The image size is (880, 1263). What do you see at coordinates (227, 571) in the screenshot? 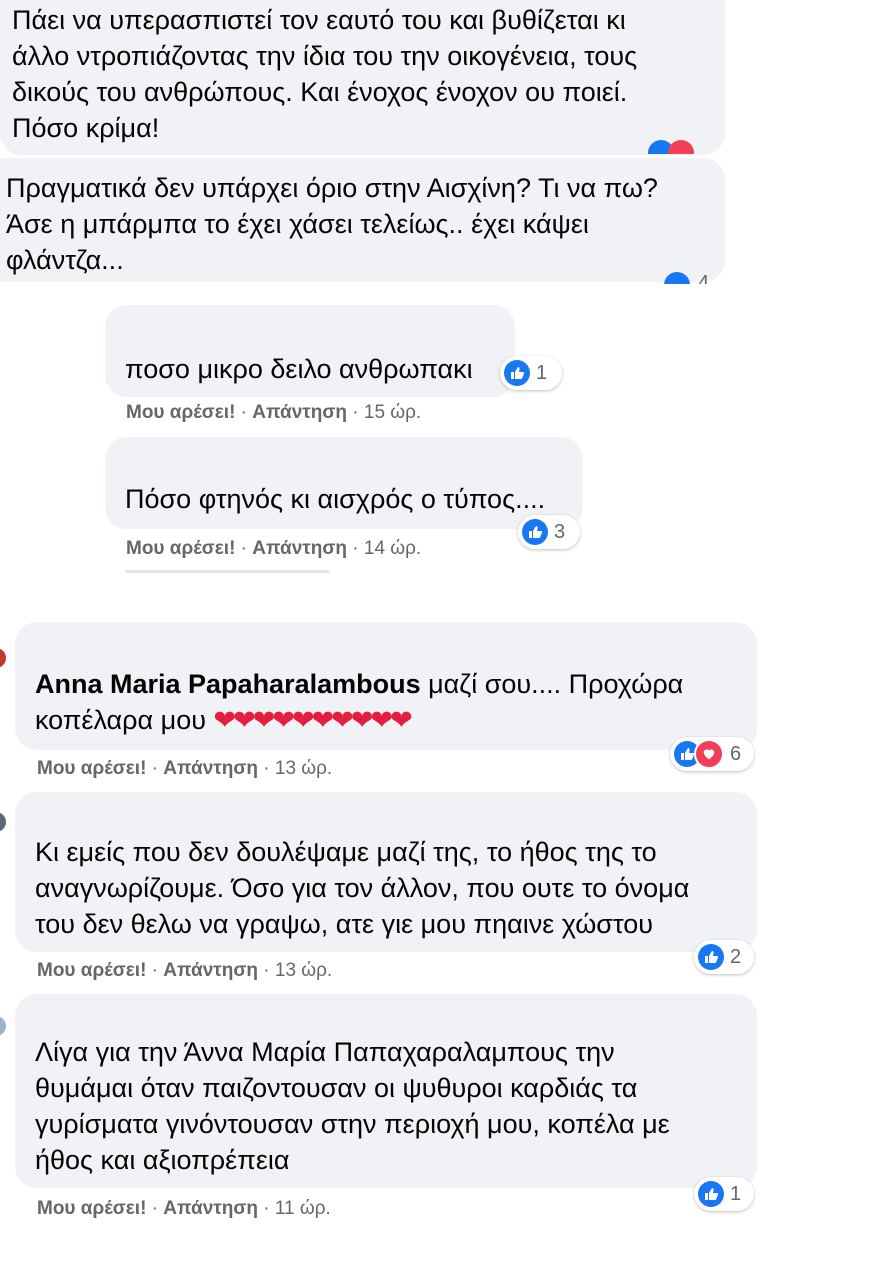
I see `hidden-reply-edge` at bounding box center [227, 571].